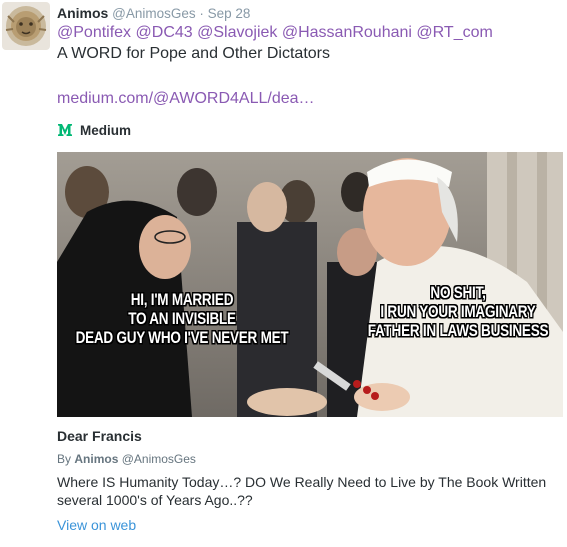  What do you see at coordinates (164, 32) in the screenshot?
I see `mention-dc43: @DC43` at bounding box center [164, 32].